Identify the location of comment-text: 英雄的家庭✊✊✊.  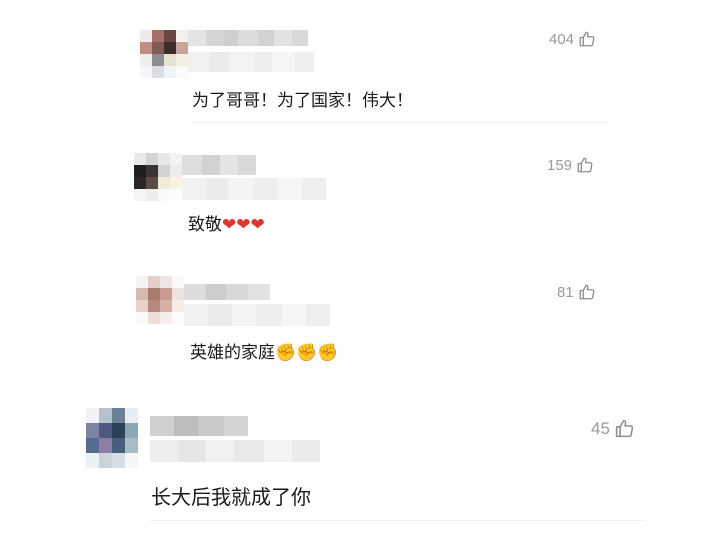
(264, 350).